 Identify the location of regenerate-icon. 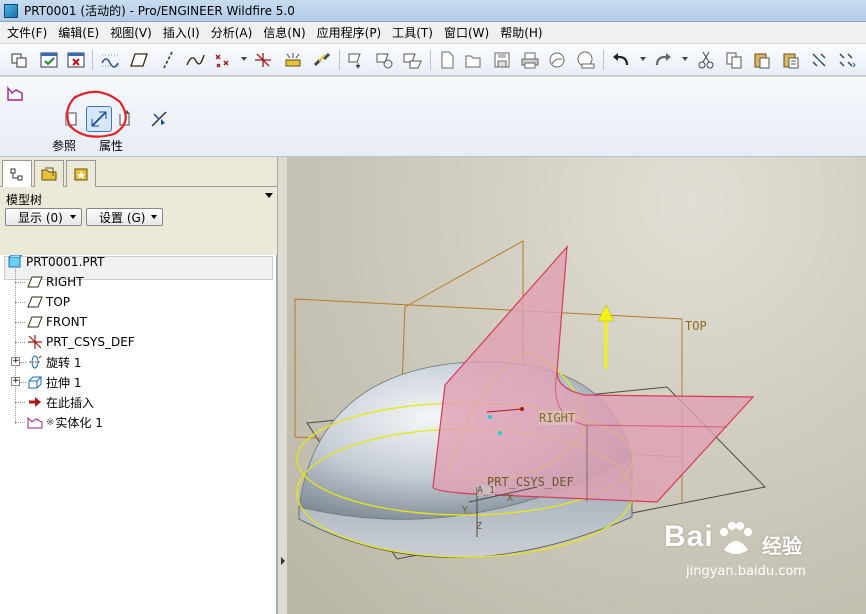
(819, 60).